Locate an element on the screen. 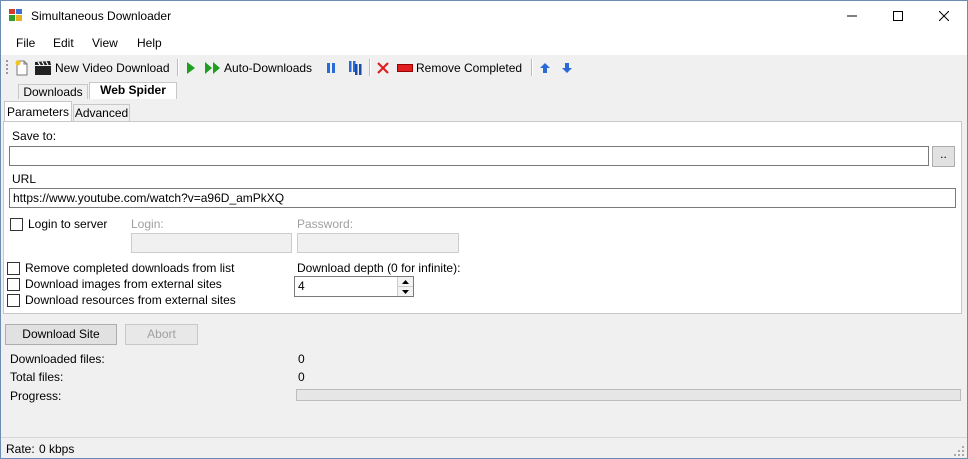 Image resolution: width=968 pixels, height=459 pixels. play-icon is located at coordinates (191, 67).